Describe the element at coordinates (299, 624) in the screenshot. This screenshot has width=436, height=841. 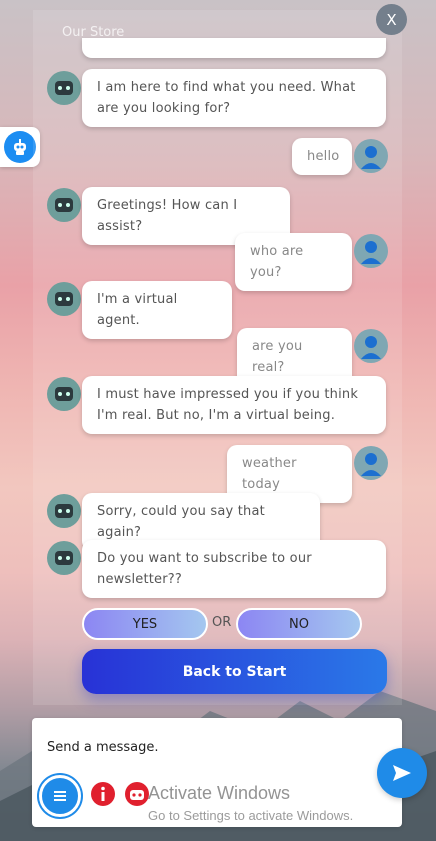
I see `no-button: NO` at that location.